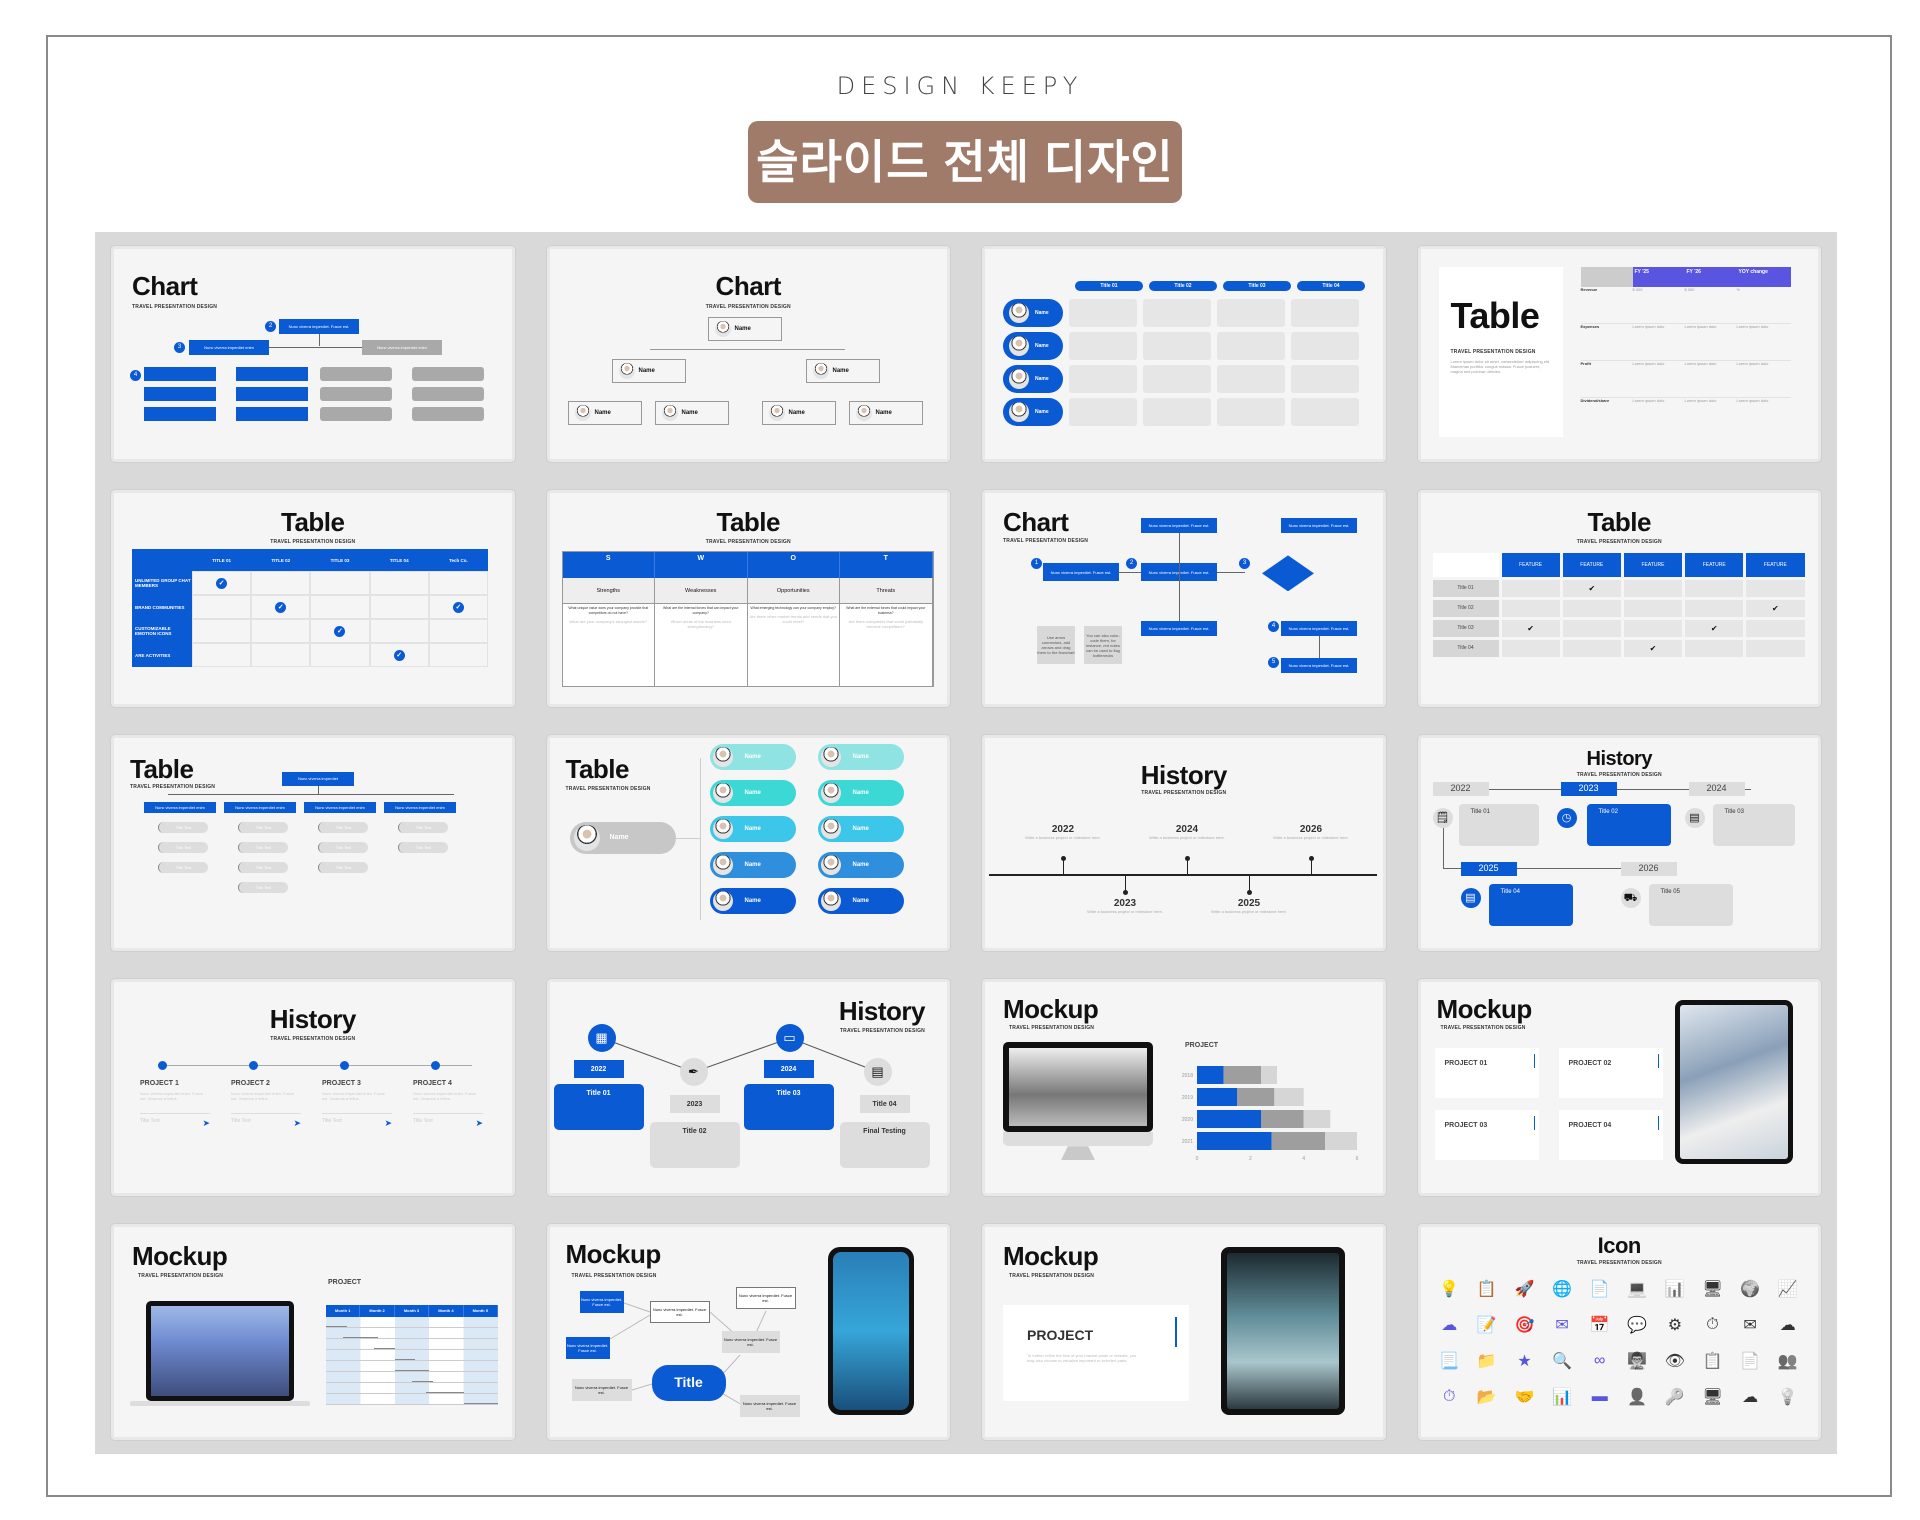 The width and height of the screenshot is (1920, 1520). I want to click on icon-left: ∞, so click(1599, 1360).